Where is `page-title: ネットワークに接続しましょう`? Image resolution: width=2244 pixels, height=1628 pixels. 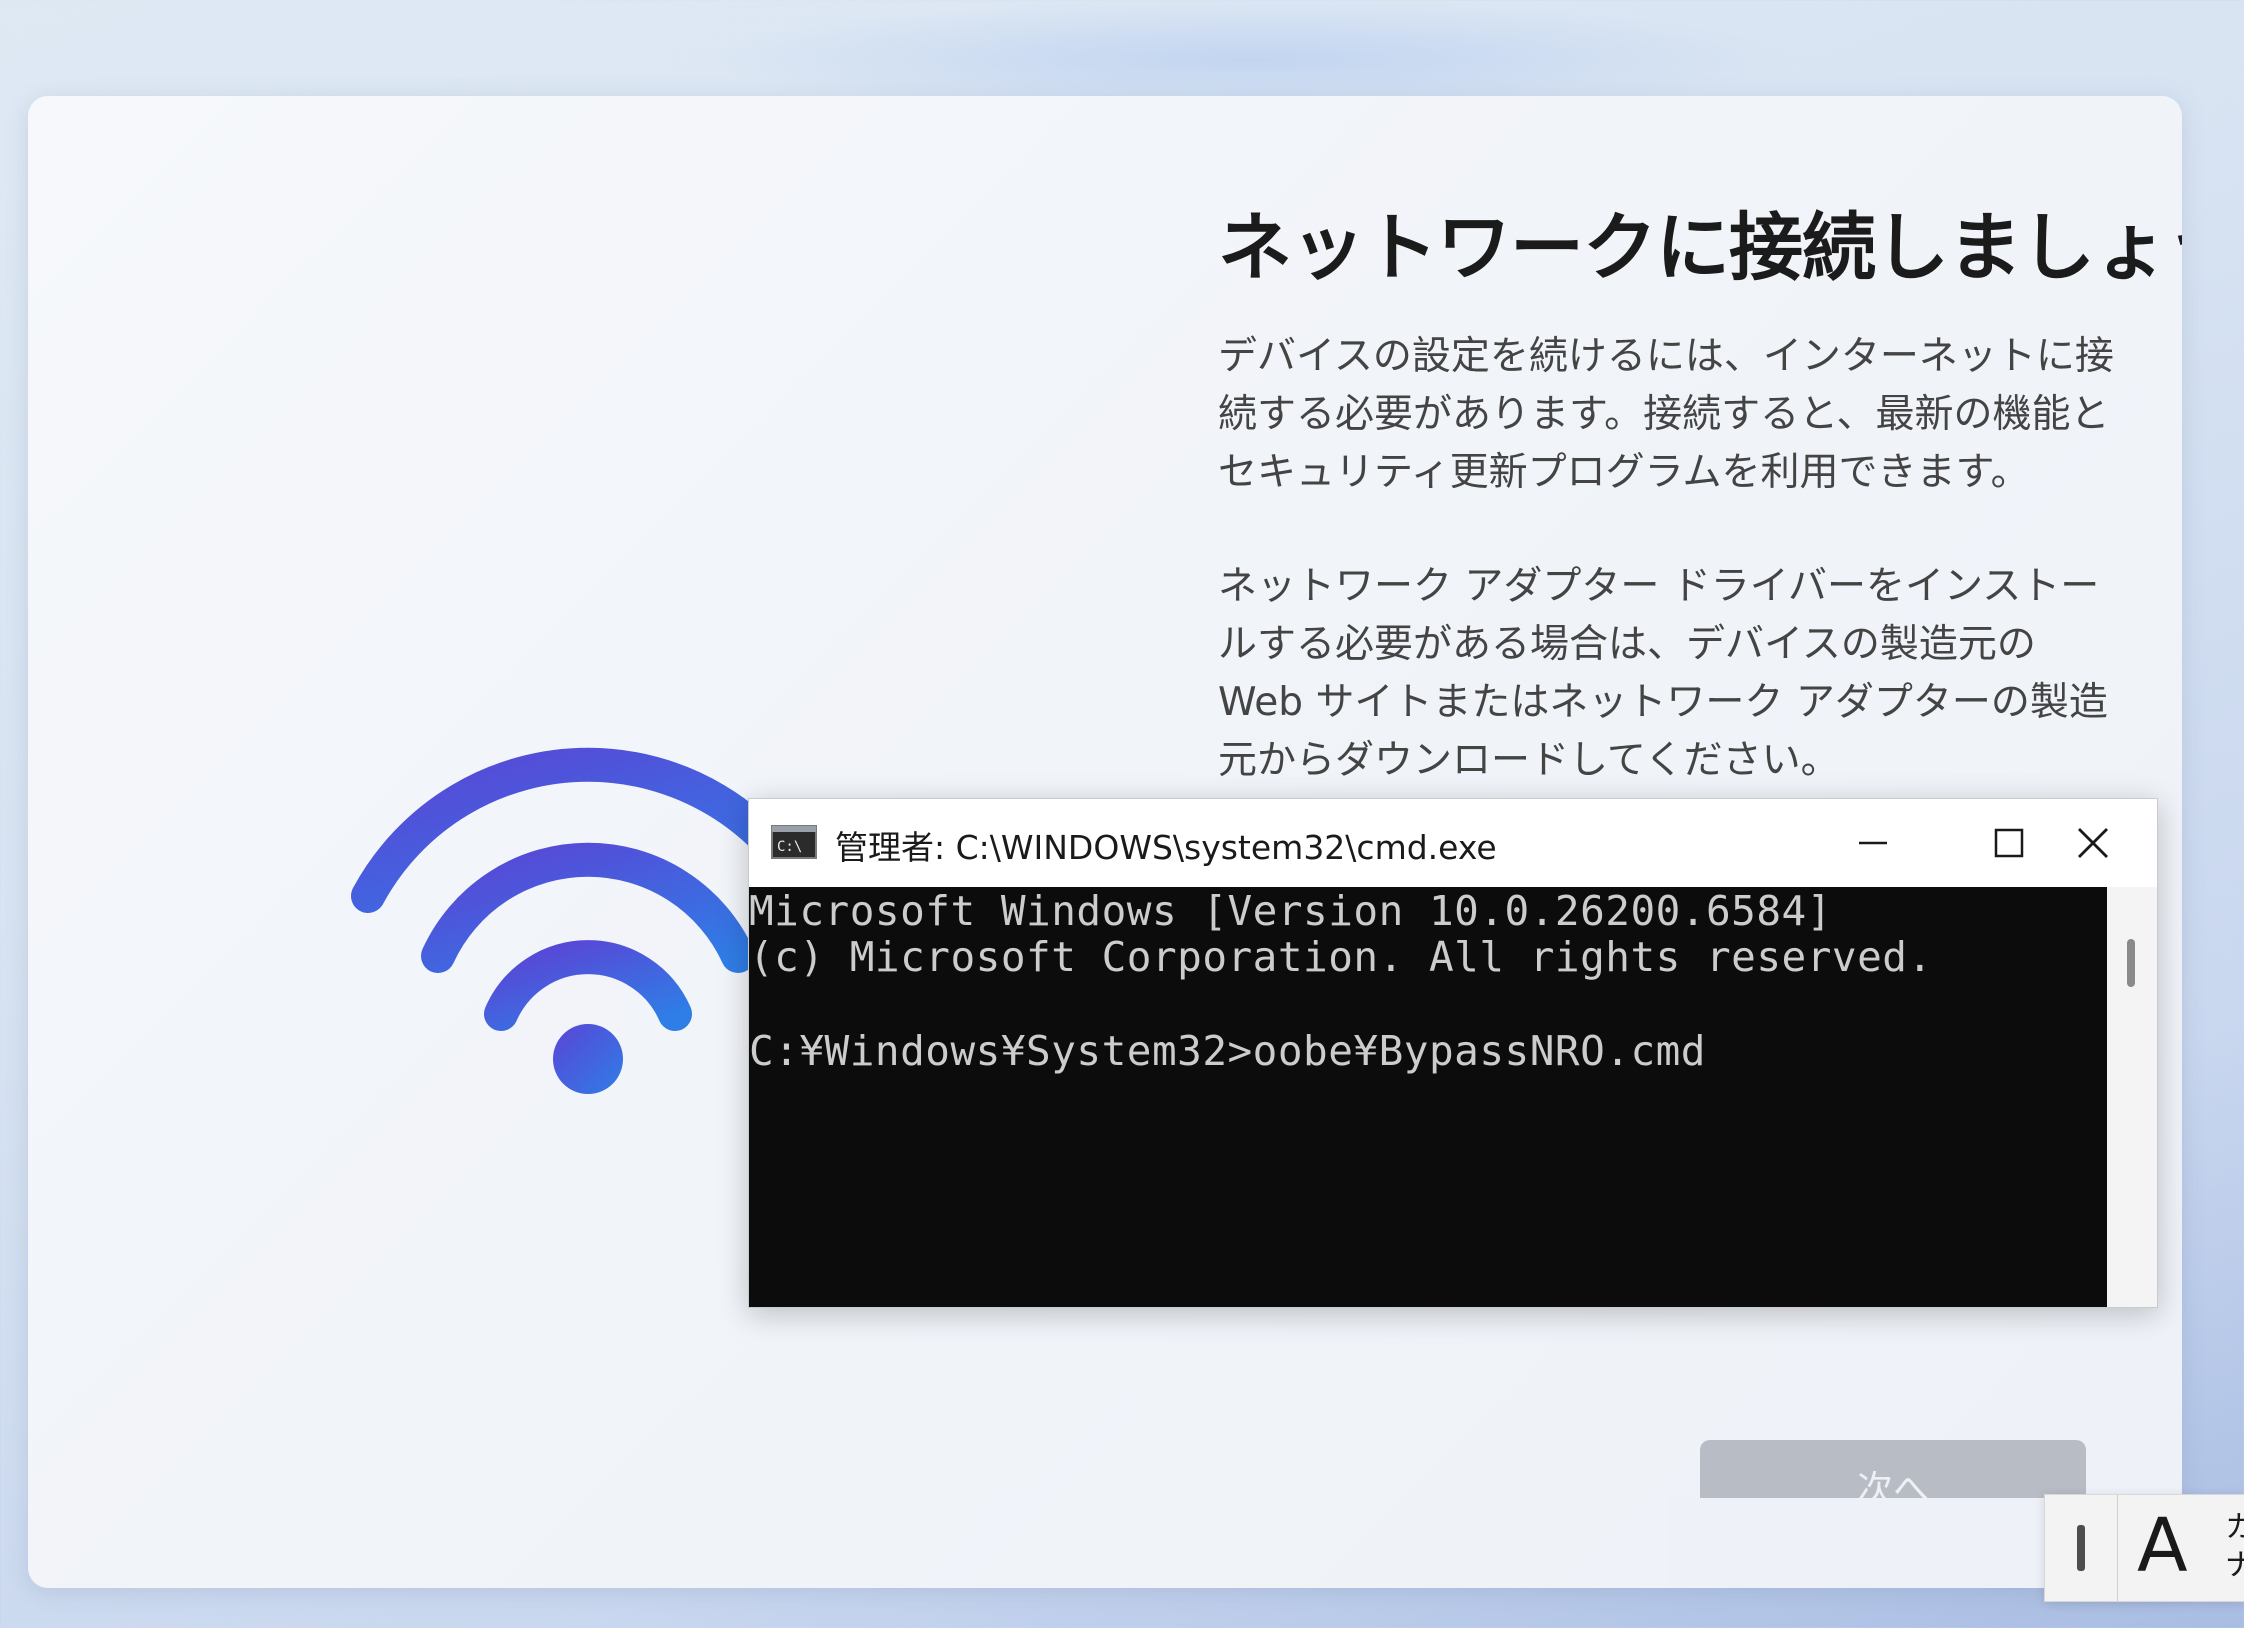 page-title: ネットワークに接続しましょう is located at coordinates (1700, 248).